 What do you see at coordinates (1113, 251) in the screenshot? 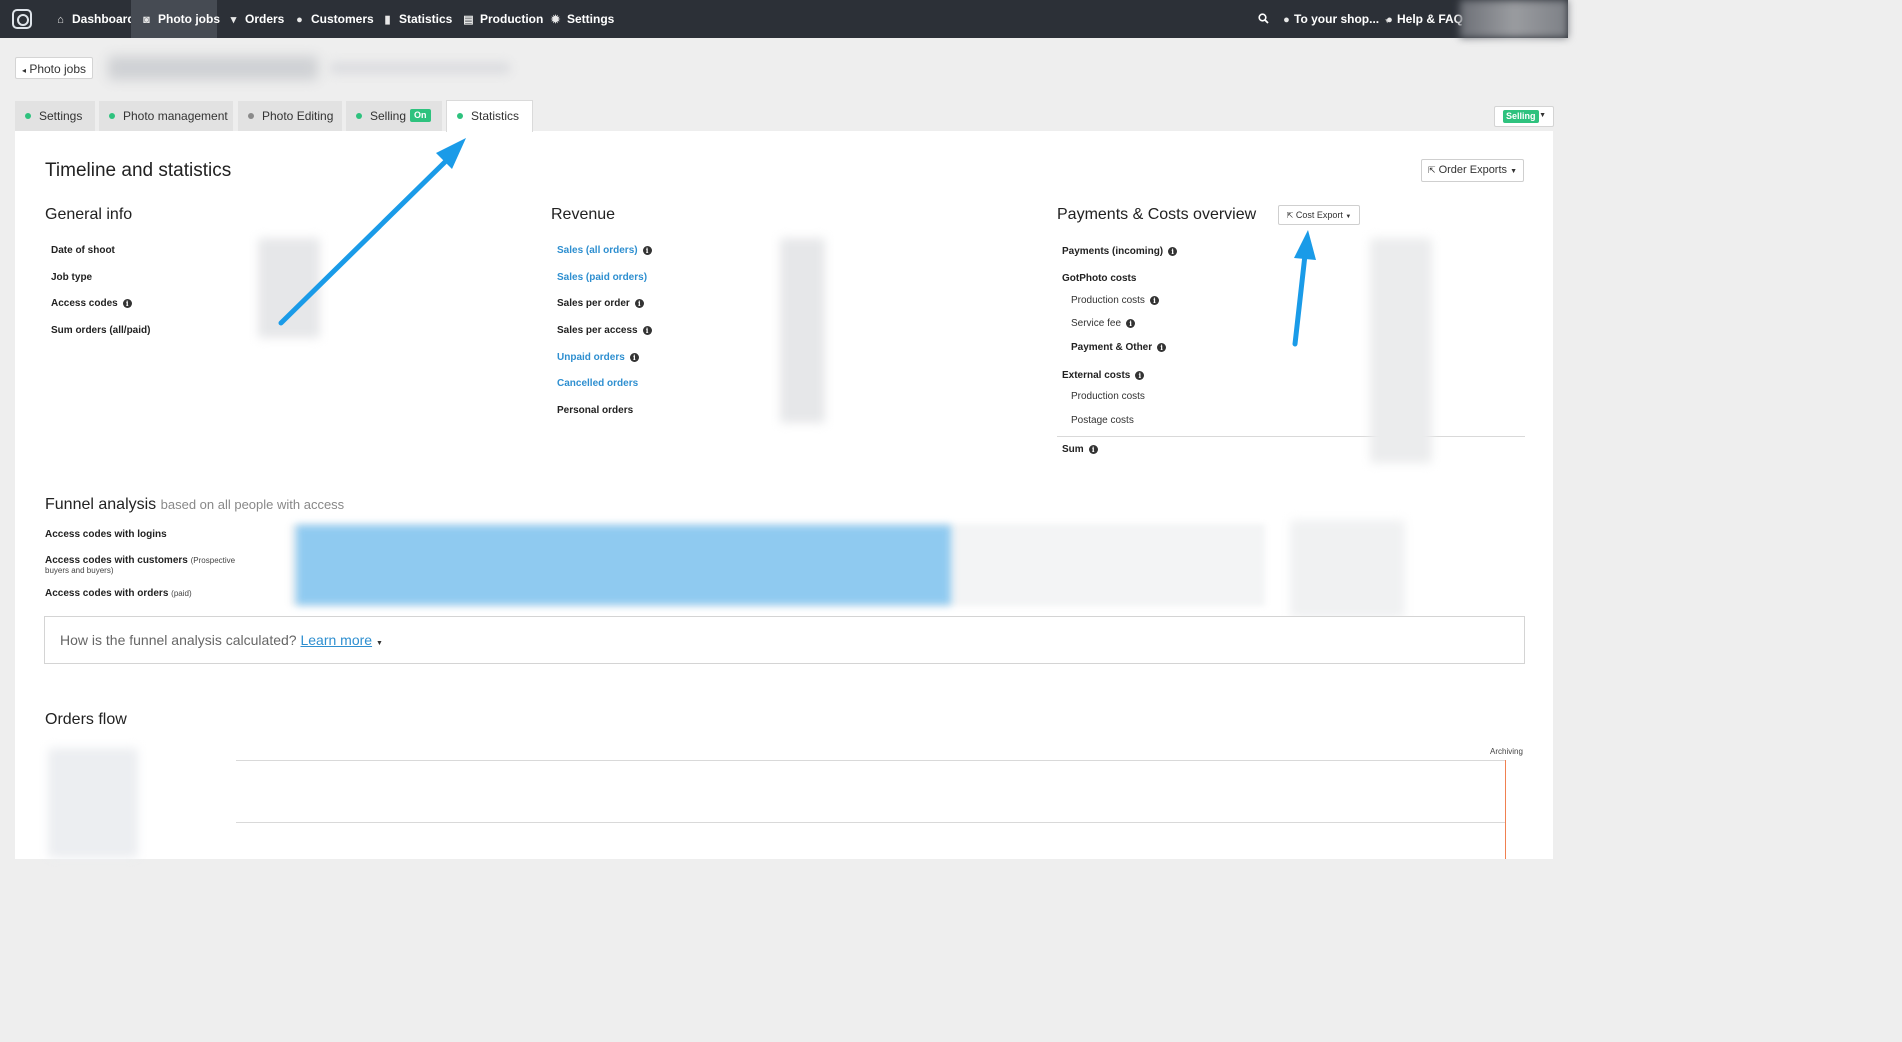
I see `payments-incoming-text: Payments (incoming)` at bounding box center [1113, 251].